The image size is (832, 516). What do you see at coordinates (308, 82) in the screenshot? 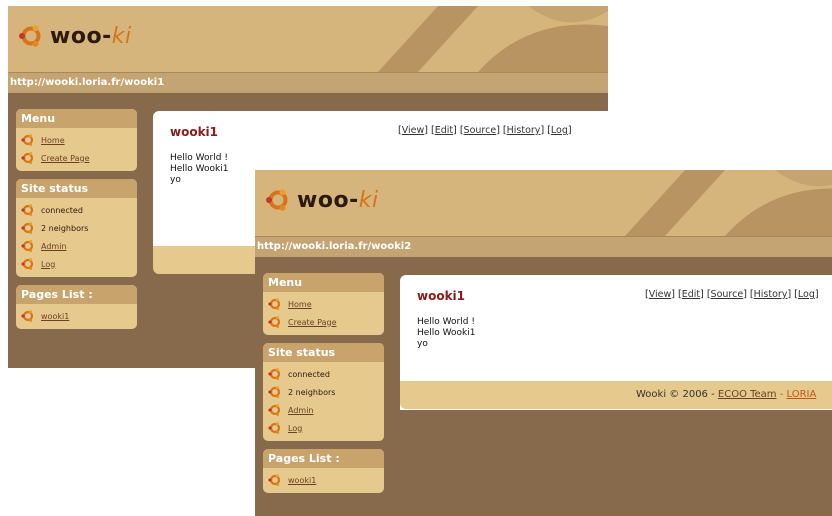
I see `site-url: http://wooki.loria.fr/wooki1` at bounding box center [308, 82].